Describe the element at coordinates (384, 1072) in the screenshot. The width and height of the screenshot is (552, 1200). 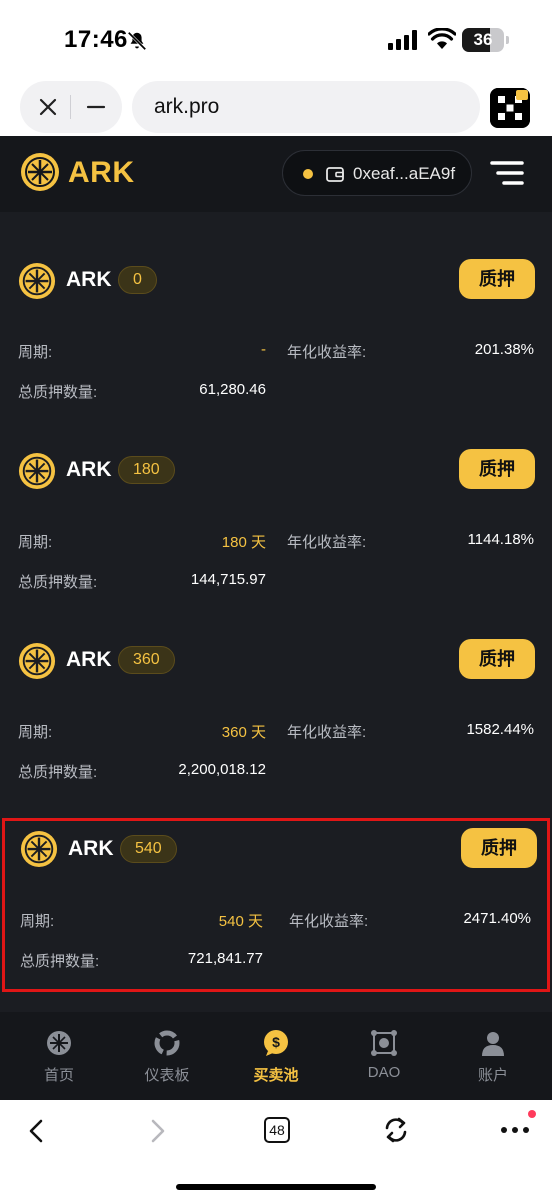
I see `nav-label: DAO` at that location.